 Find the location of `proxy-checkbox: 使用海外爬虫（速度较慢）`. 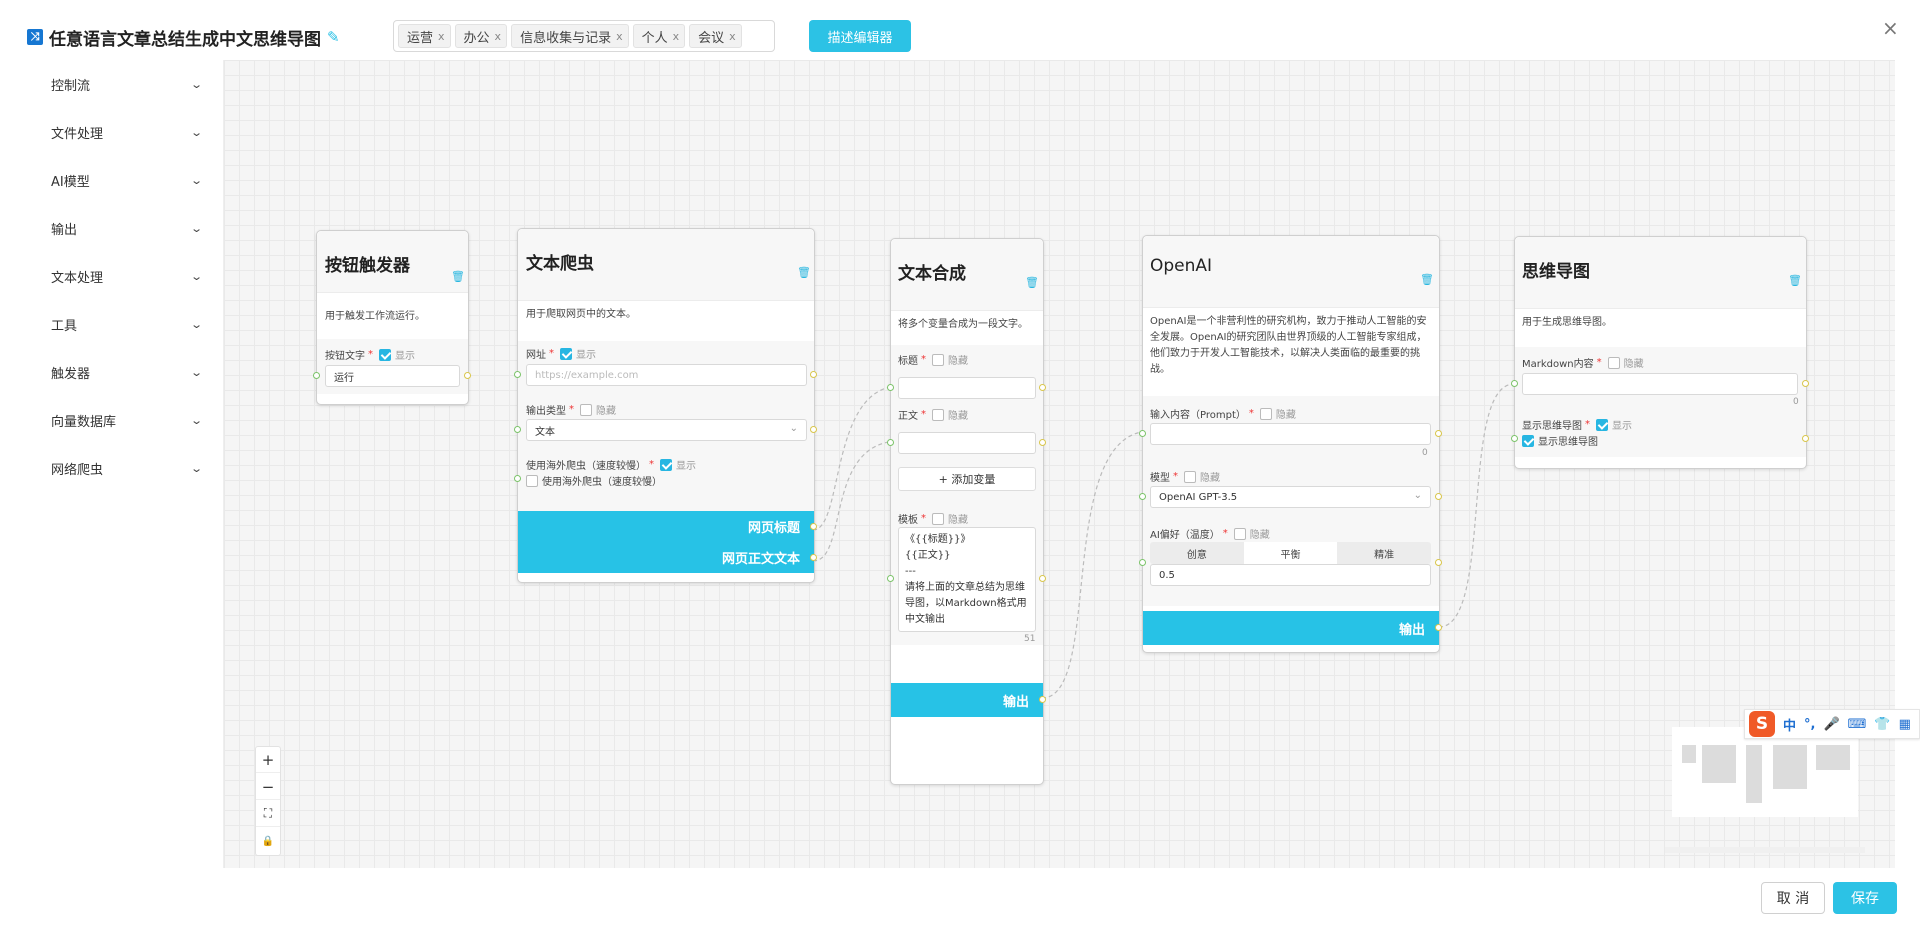

proxy-checkbox: 使用海外爬虫（速度较慢） is located at coordinates (594, 480).